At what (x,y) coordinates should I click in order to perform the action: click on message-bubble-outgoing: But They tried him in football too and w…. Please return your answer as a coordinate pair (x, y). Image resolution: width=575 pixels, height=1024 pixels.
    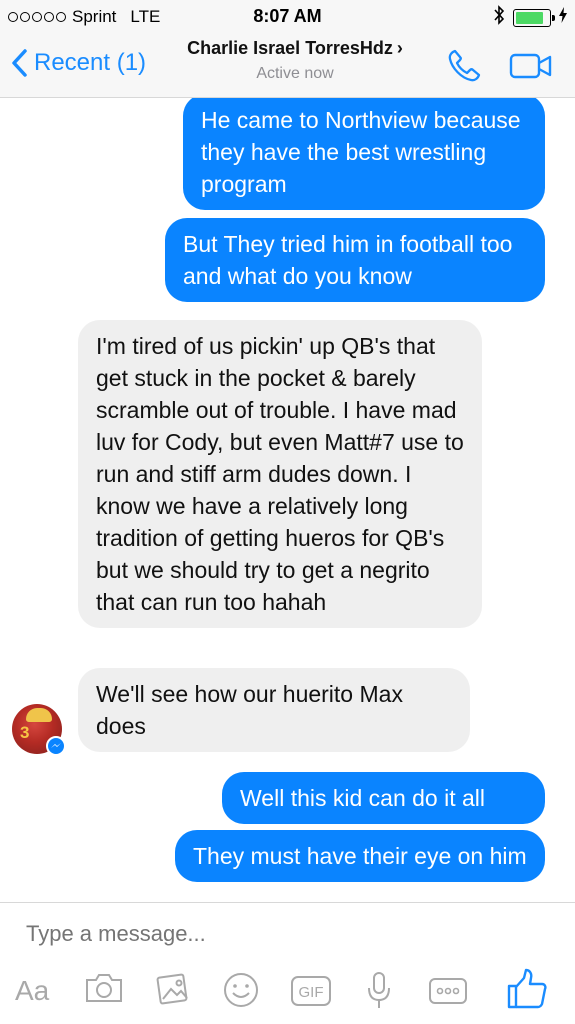
    Looking at the image, I should click on (355, 260).